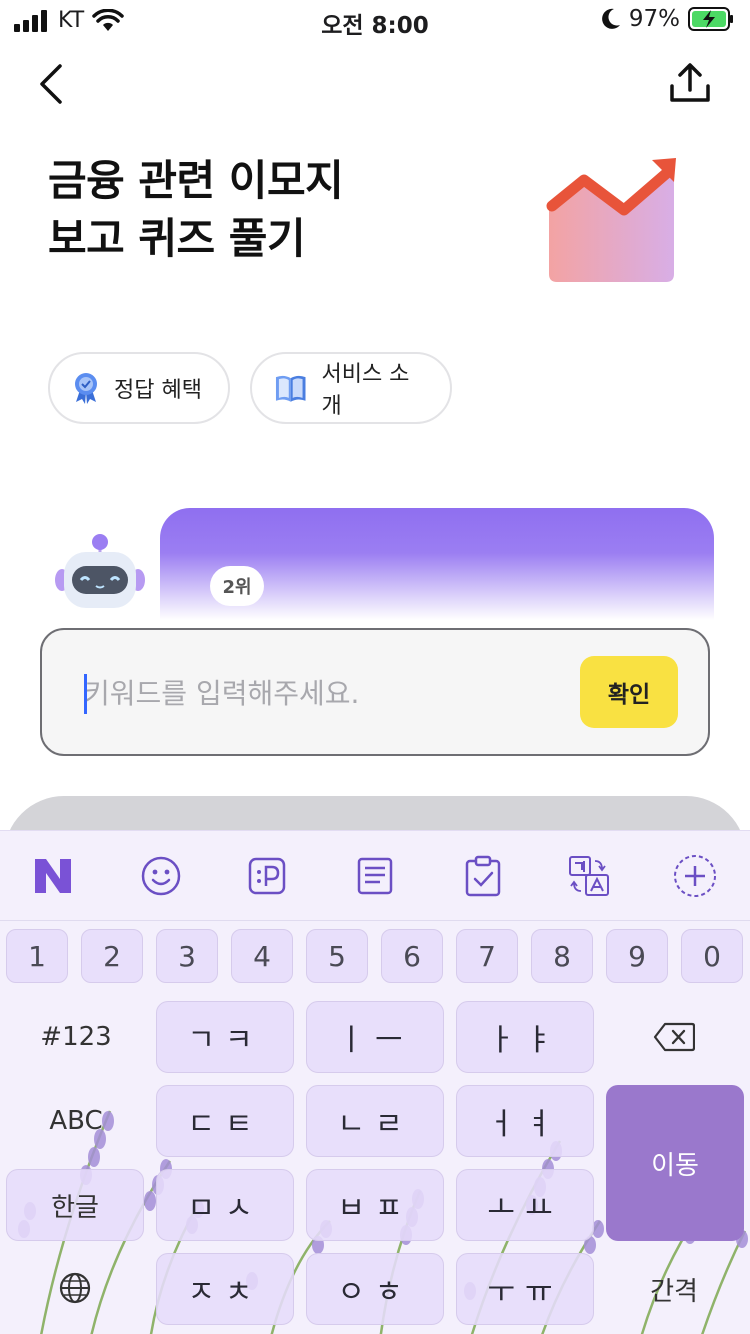 The image size is (750, 1334). Describe the element at coordinates (611, 220) in the screenshot. I see `chart-trend-up-icon` at that location.